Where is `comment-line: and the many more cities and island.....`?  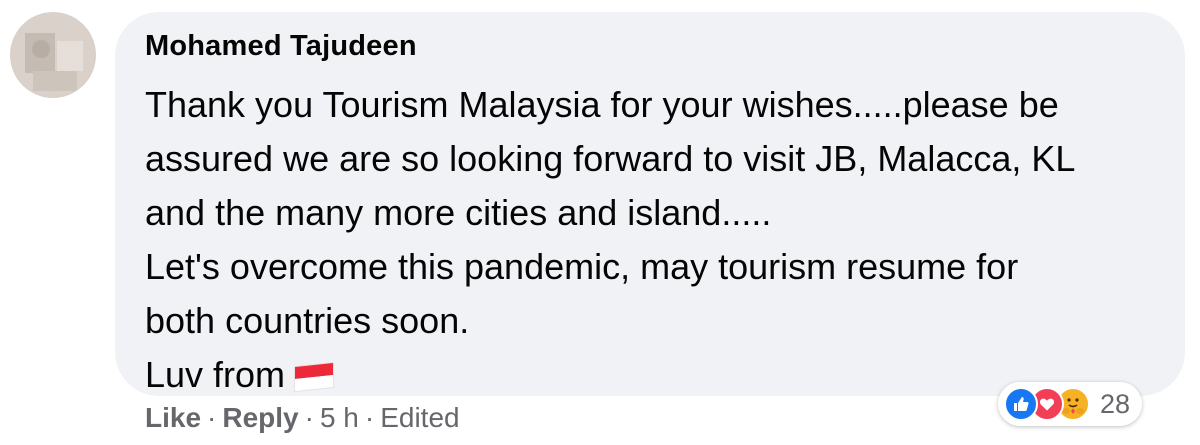 comment-line: and the many more cities and island..... is located at coordinates (458, 212).